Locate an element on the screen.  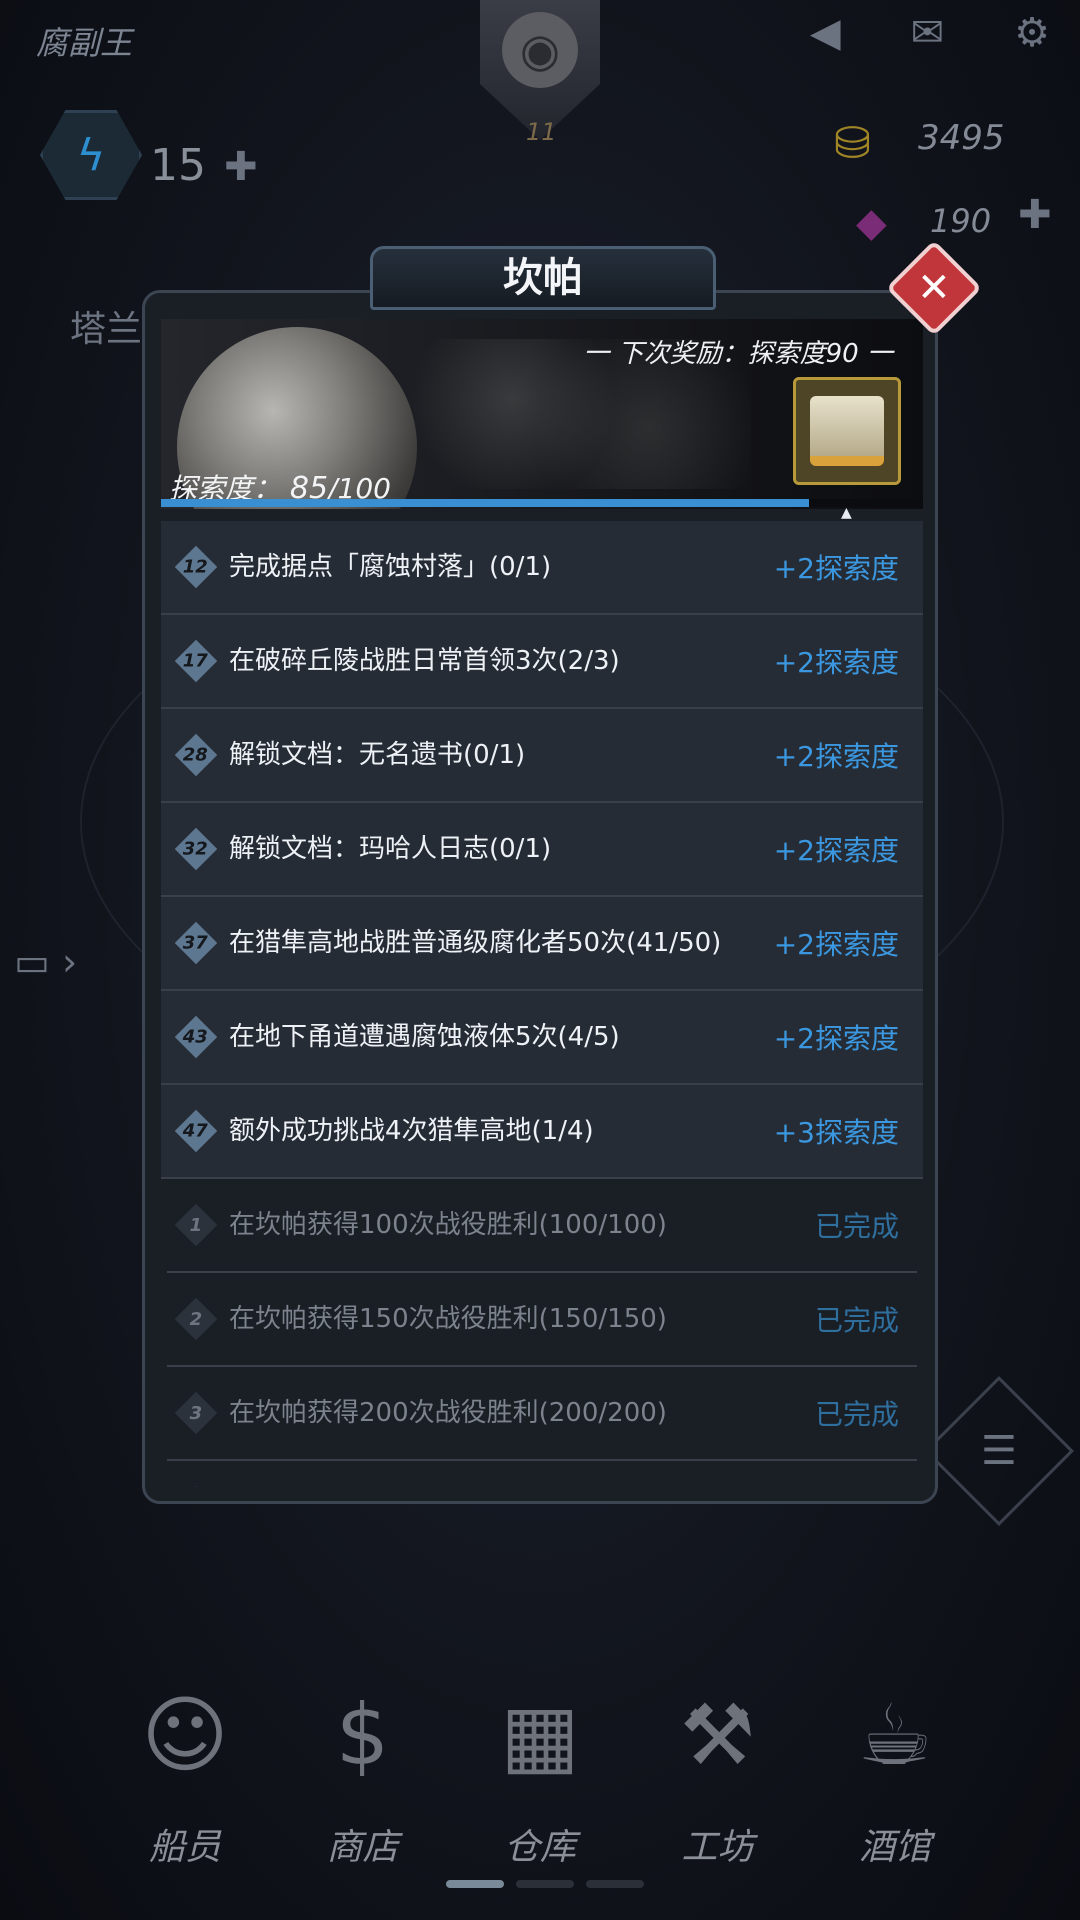
task-number-badge: 1 is located at coordinates (196, 1225).